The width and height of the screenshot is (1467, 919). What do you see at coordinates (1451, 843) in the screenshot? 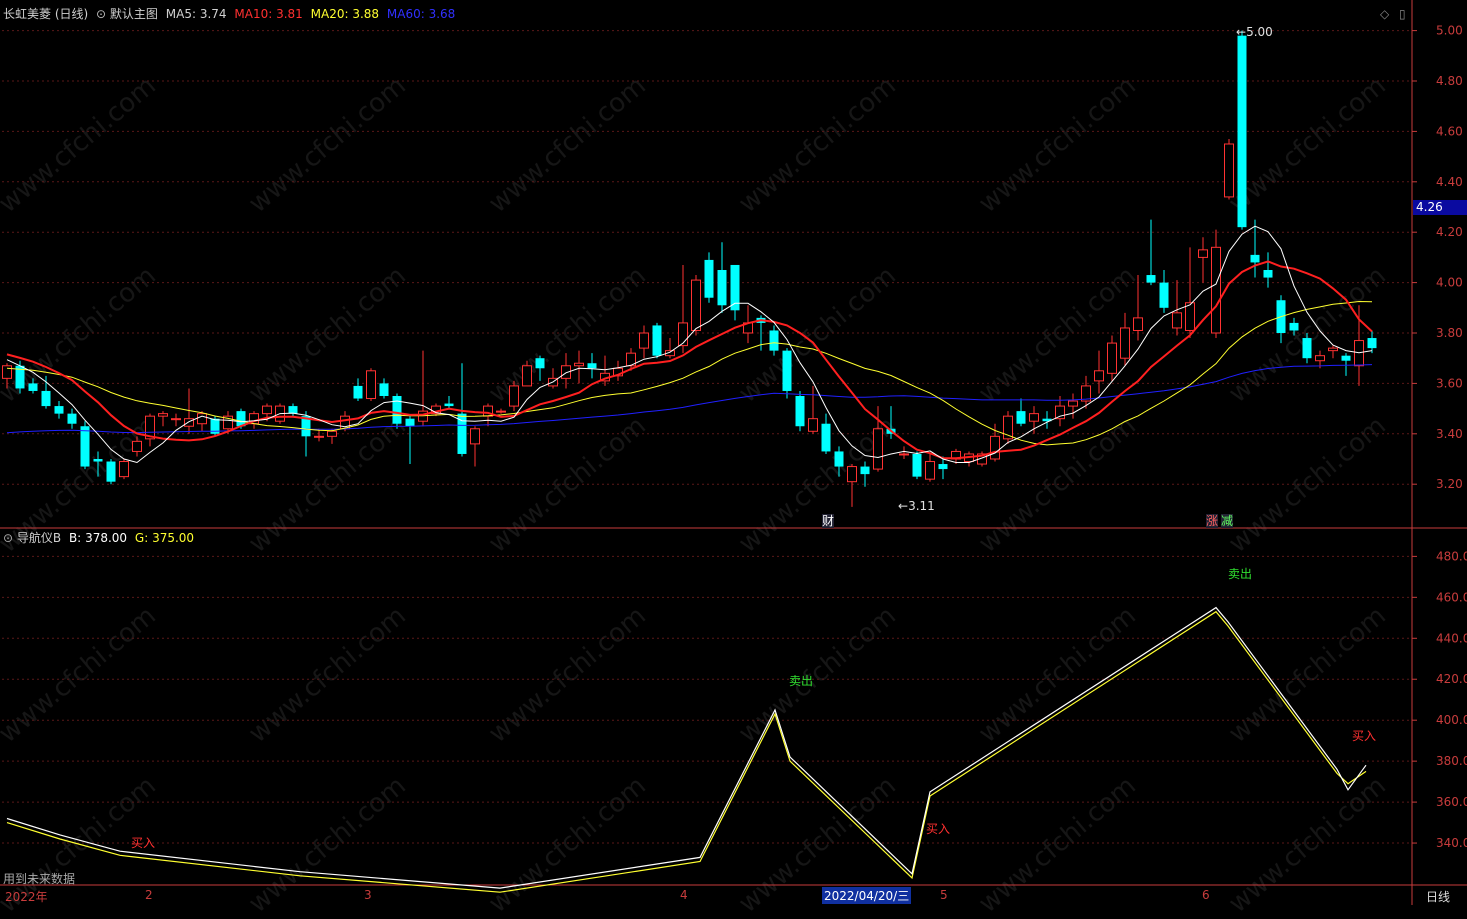
I see `indicator-tick-label: 340.0` at bounding box center [1451, 843].